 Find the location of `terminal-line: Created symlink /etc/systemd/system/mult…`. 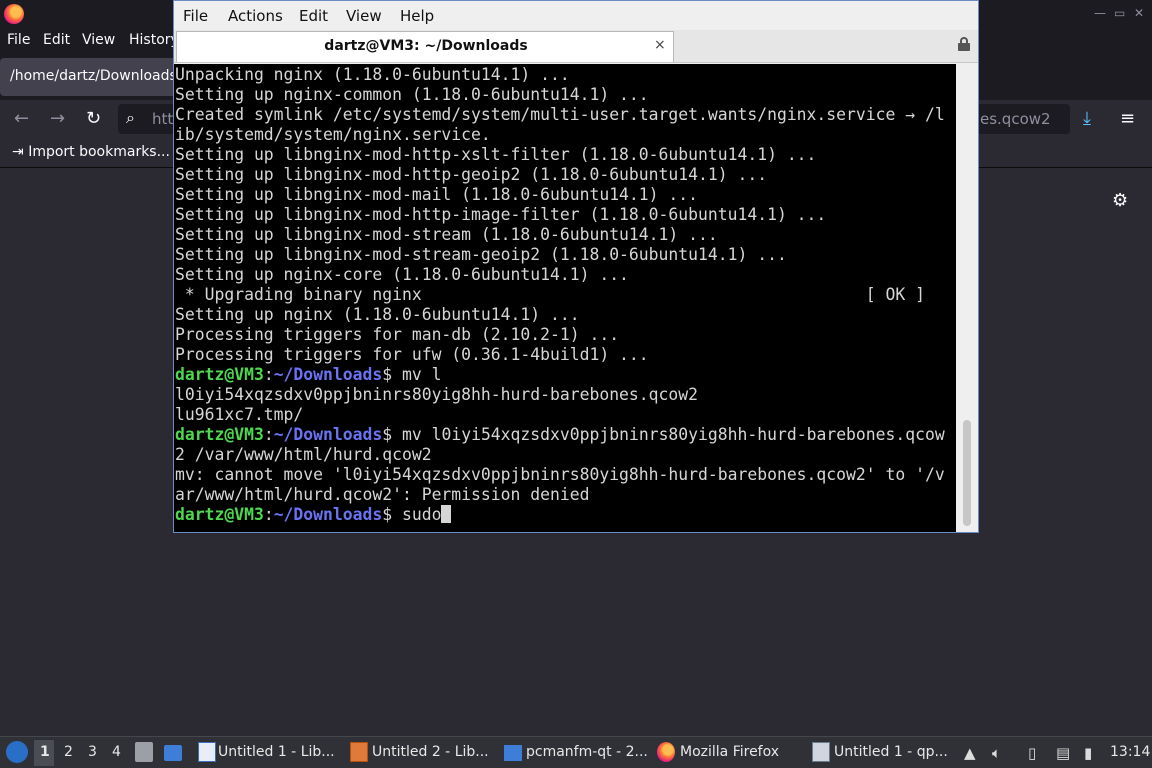

terminal-line: Created symlink /etc/systemd/system/mult… is located at coordinates (560, 114).